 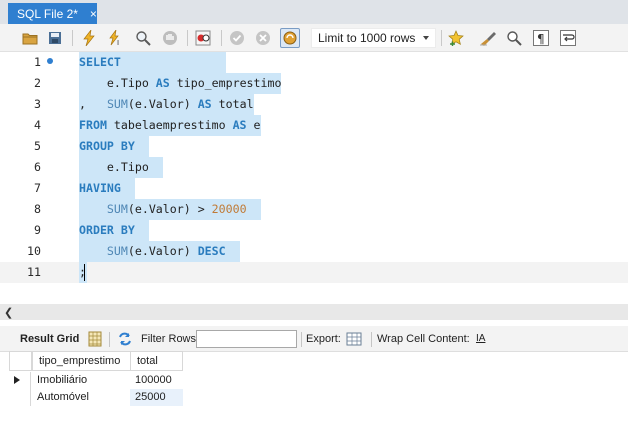 I want to click on find-magnifier-icon, so click(x=514, y=38).